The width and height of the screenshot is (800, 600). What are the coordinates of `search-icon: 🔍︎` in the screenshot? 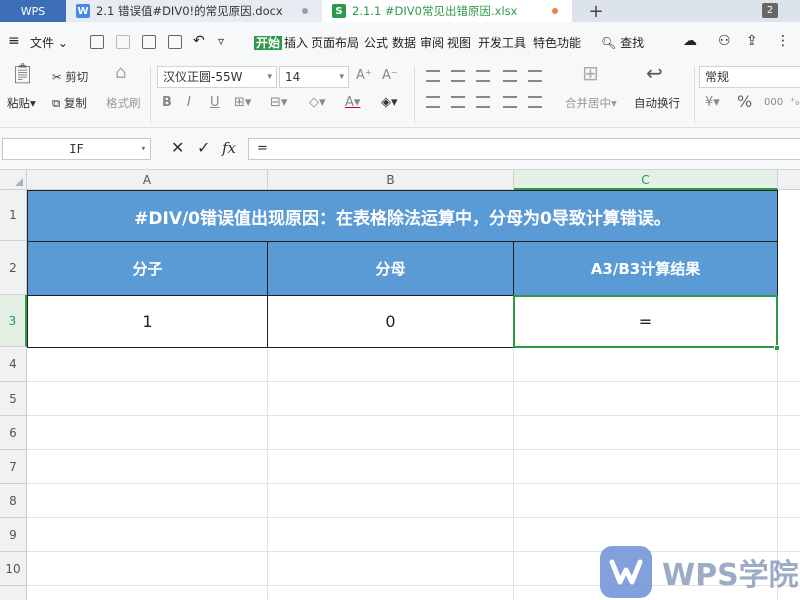 It's located at (609, 43).